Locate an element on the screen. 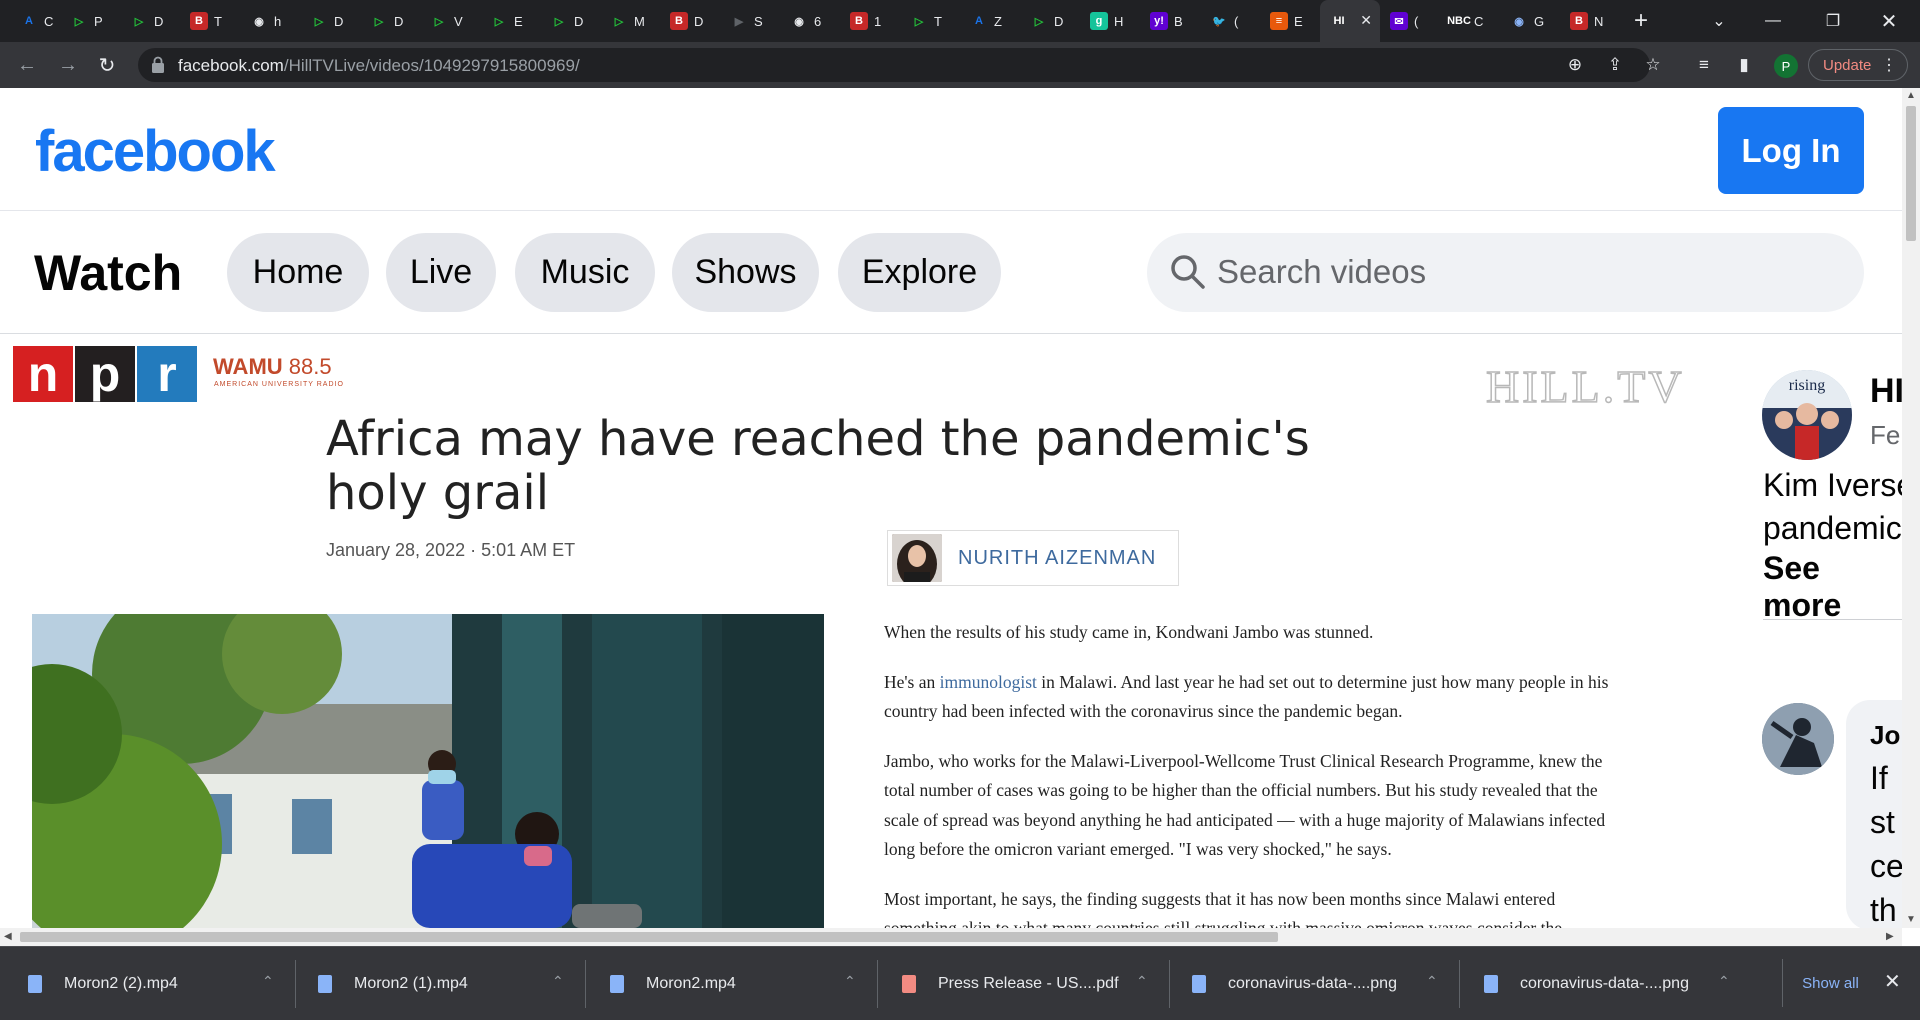 This screenshot has height=1020, width=1920. download-item: Moron2.mp4 ⌃ is located at coordinates (745, 983).